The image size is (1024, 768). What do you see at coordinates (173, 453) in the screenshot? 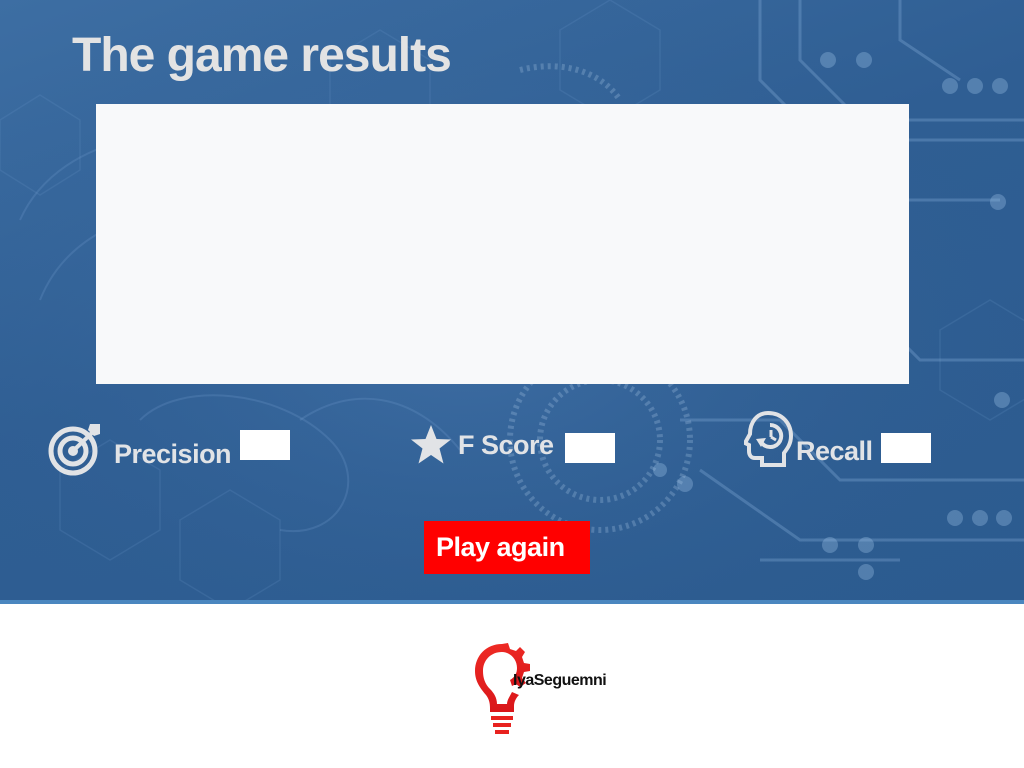
I see `precision-label: Precision` at bounding box center [173, 453].